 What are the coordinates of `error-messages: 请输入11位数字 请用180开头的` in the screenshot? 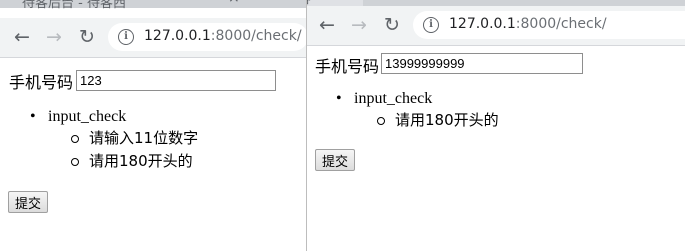 It's located at (134, 150).